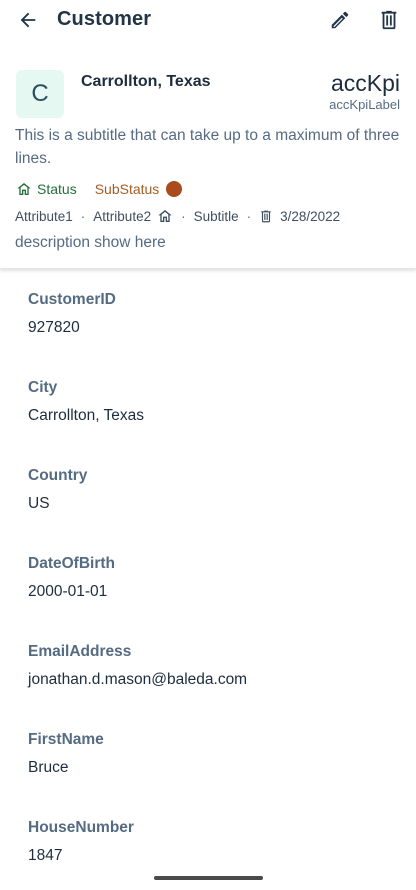 The image size is (416, 890). Describe the element at coordinates (208, 666) in the screenshot. I see `field-email-address: EmailAddress jonathan.d.mason@baleda.com` at that location.